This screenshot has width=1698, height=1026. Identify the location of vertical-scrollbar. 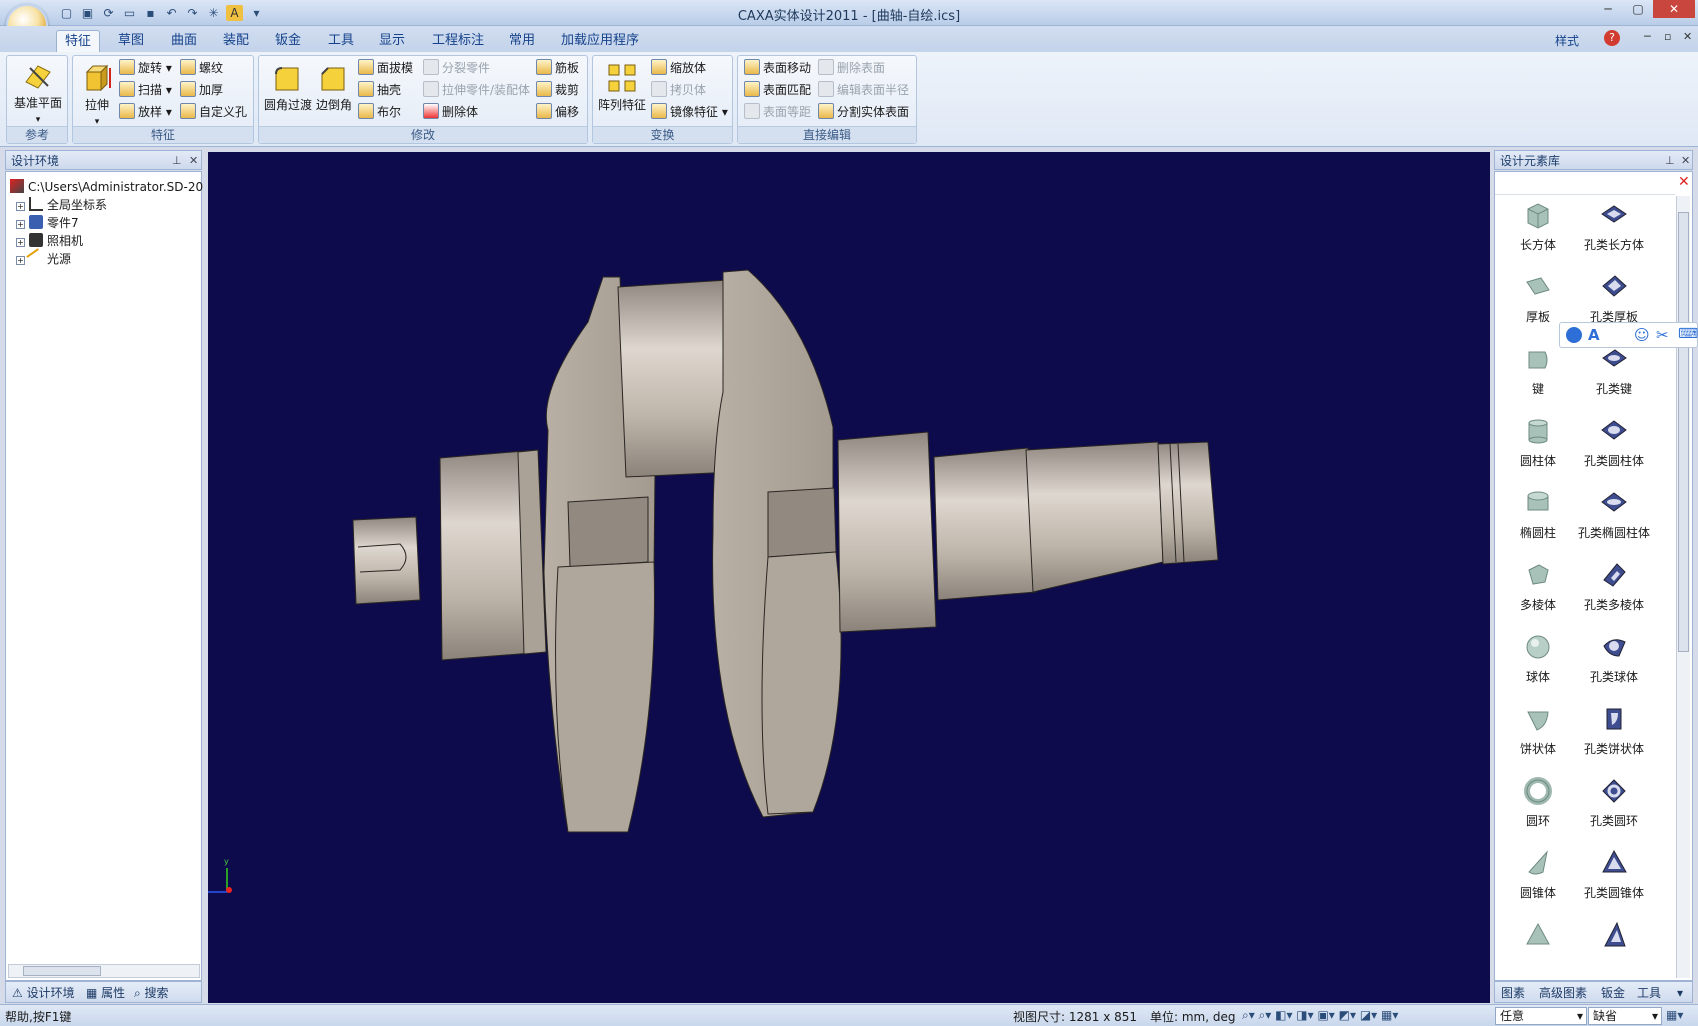
(1683, 587).